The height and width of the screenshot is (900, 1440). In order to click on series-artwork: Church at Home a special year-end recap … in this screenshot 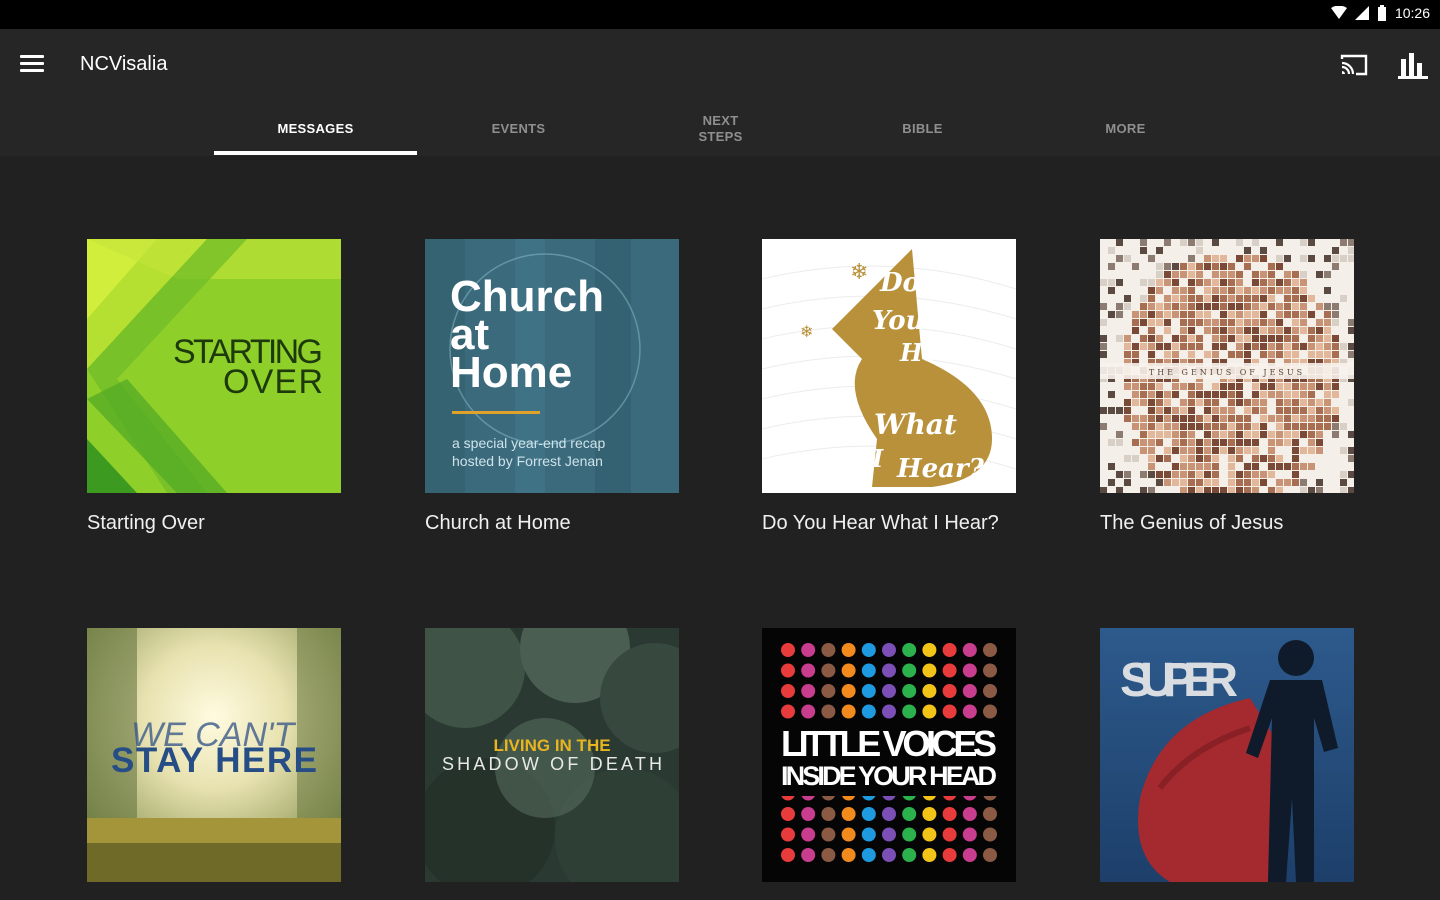, I will do `click(552, 366)`.